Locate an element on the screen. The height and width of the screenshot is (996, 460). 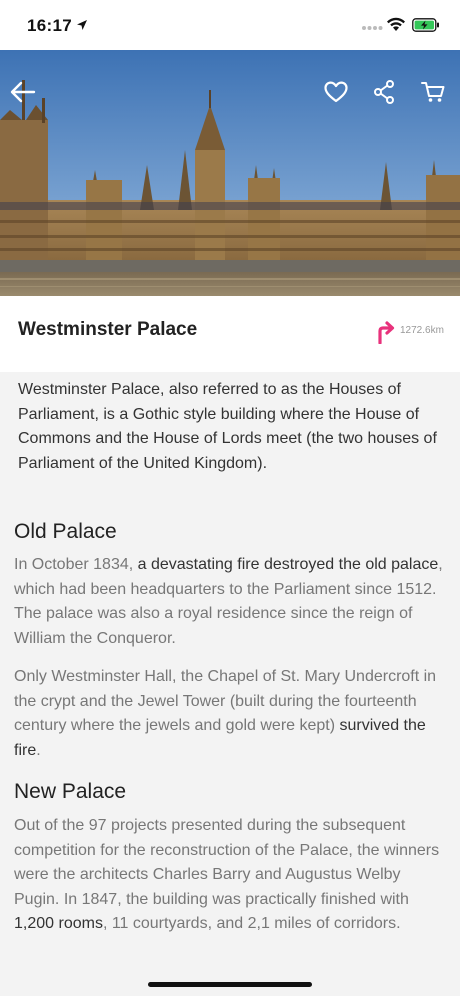
share-button is located at coordinates (384, 92).